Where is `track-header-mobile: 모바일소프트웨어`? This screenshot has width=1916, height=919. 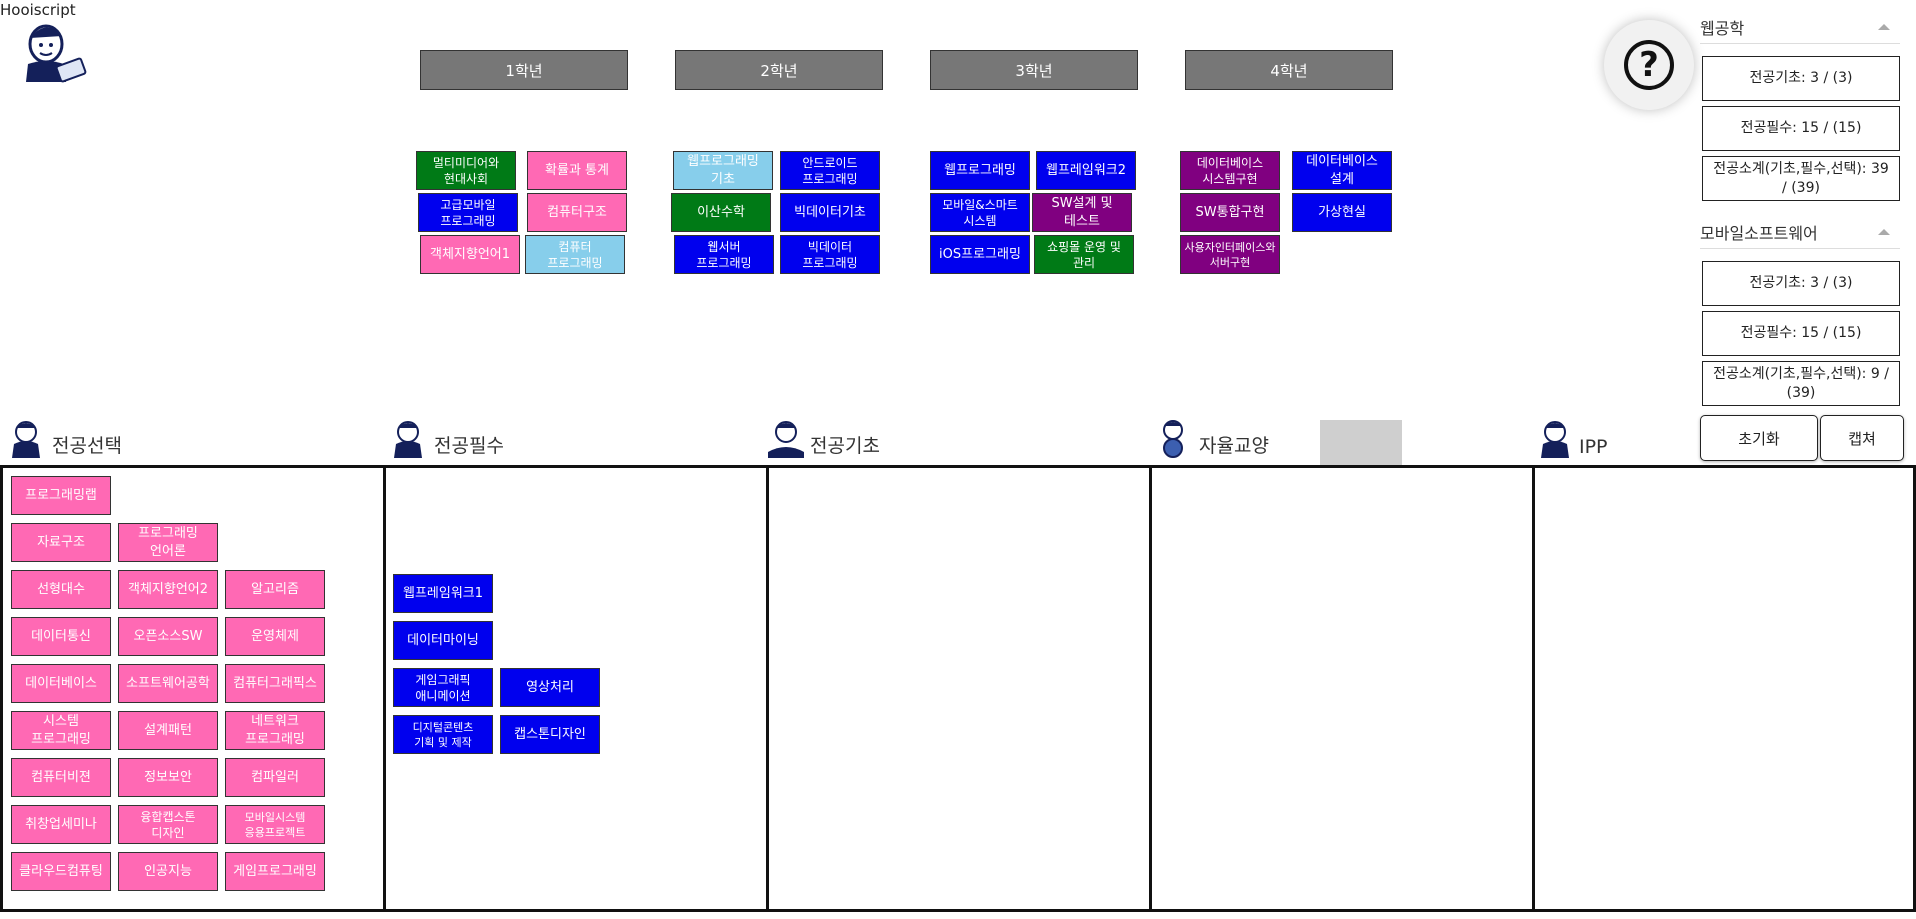
track-header-mobile: 모바일소프트웨어 is located at coordinates (1800, 232).